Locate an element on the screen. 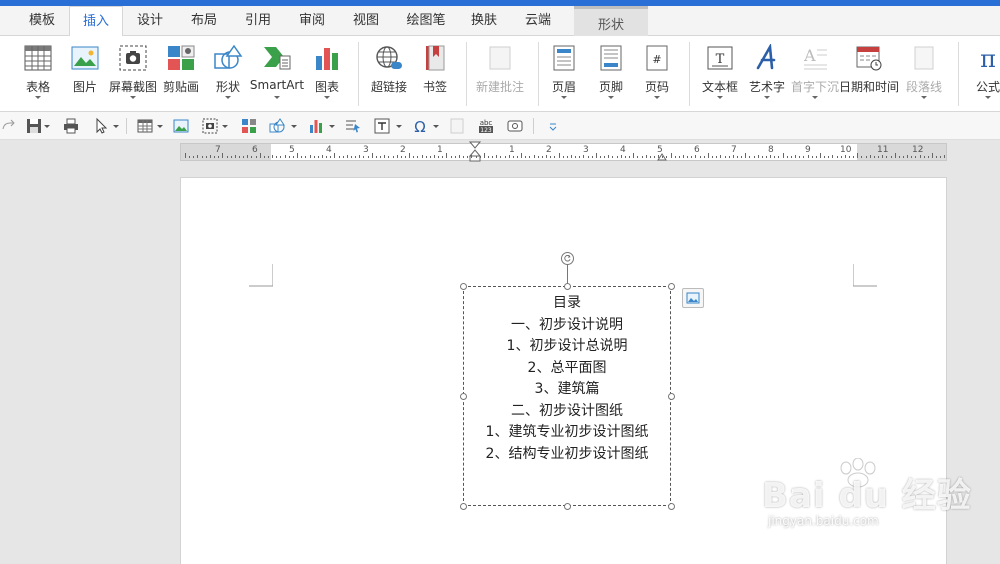 The width and height of the screenshot is (1000, 564). toolbar-separator is located at coordinates (533, 126).